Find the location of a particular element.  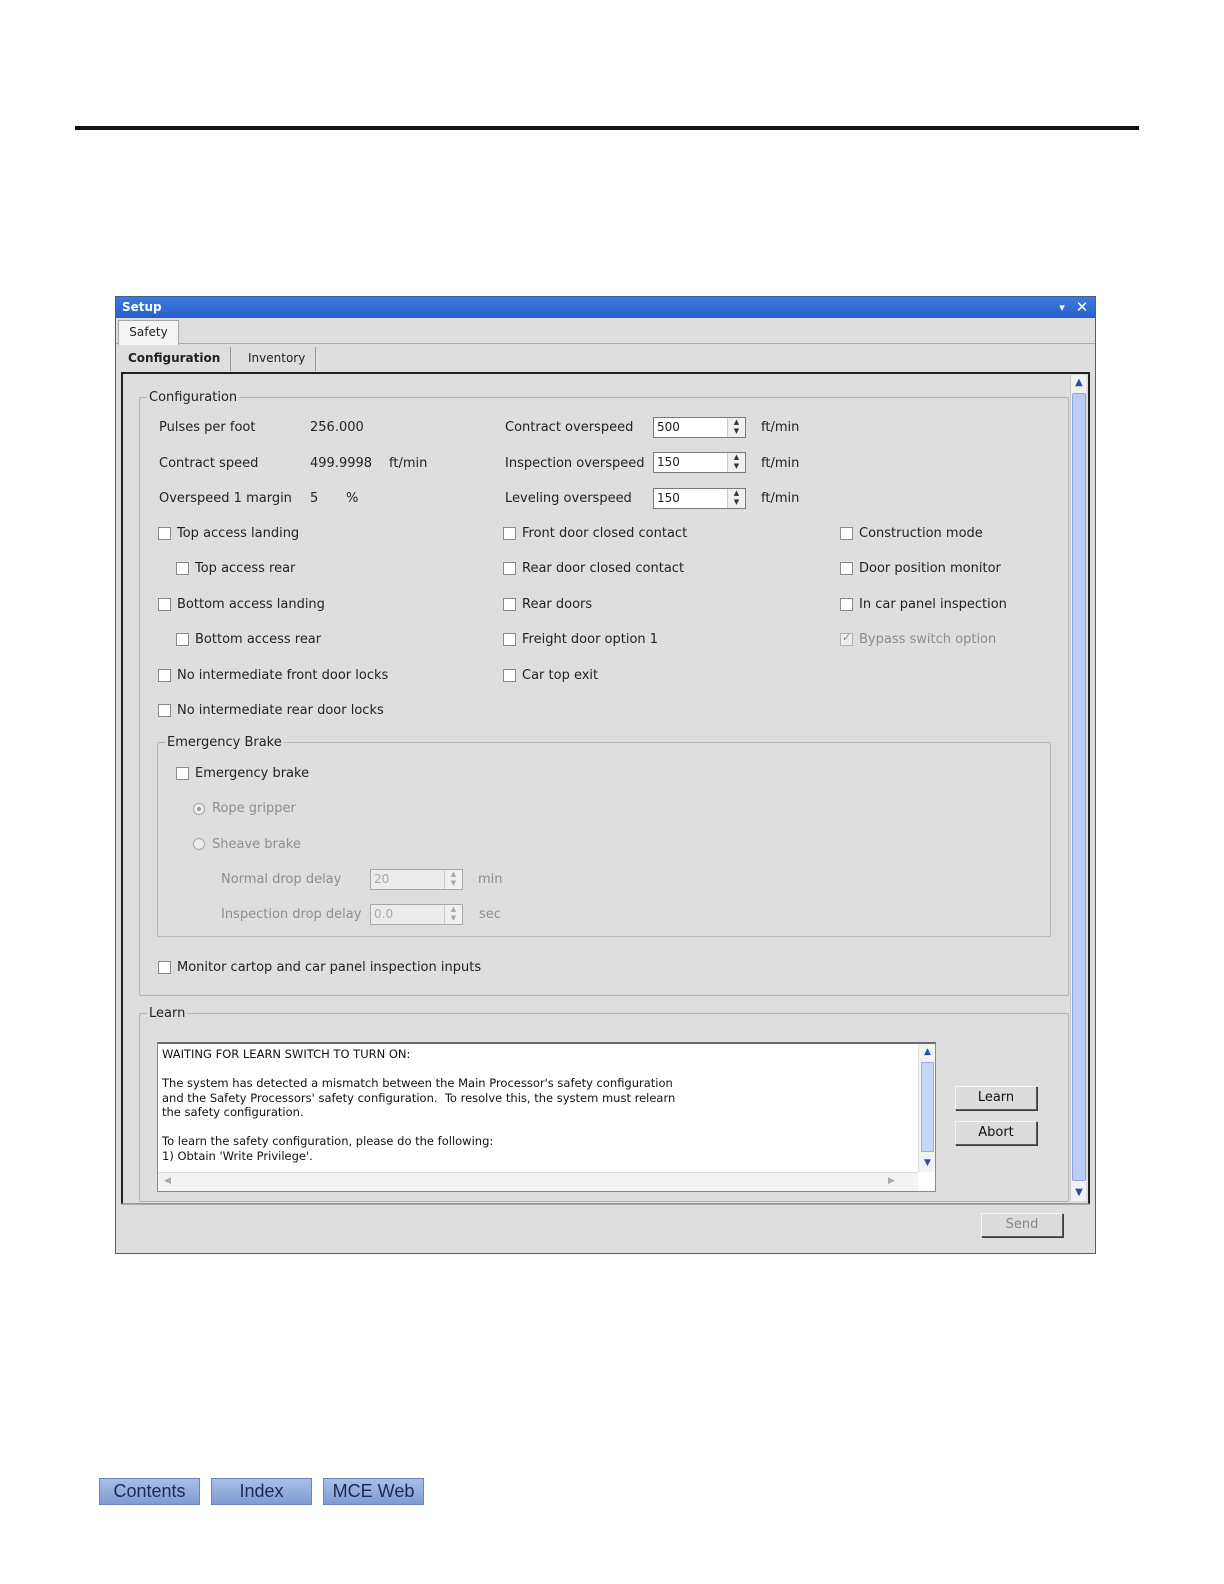

top-access-rear-label: Top access rear is located at coordinates (245, 568).